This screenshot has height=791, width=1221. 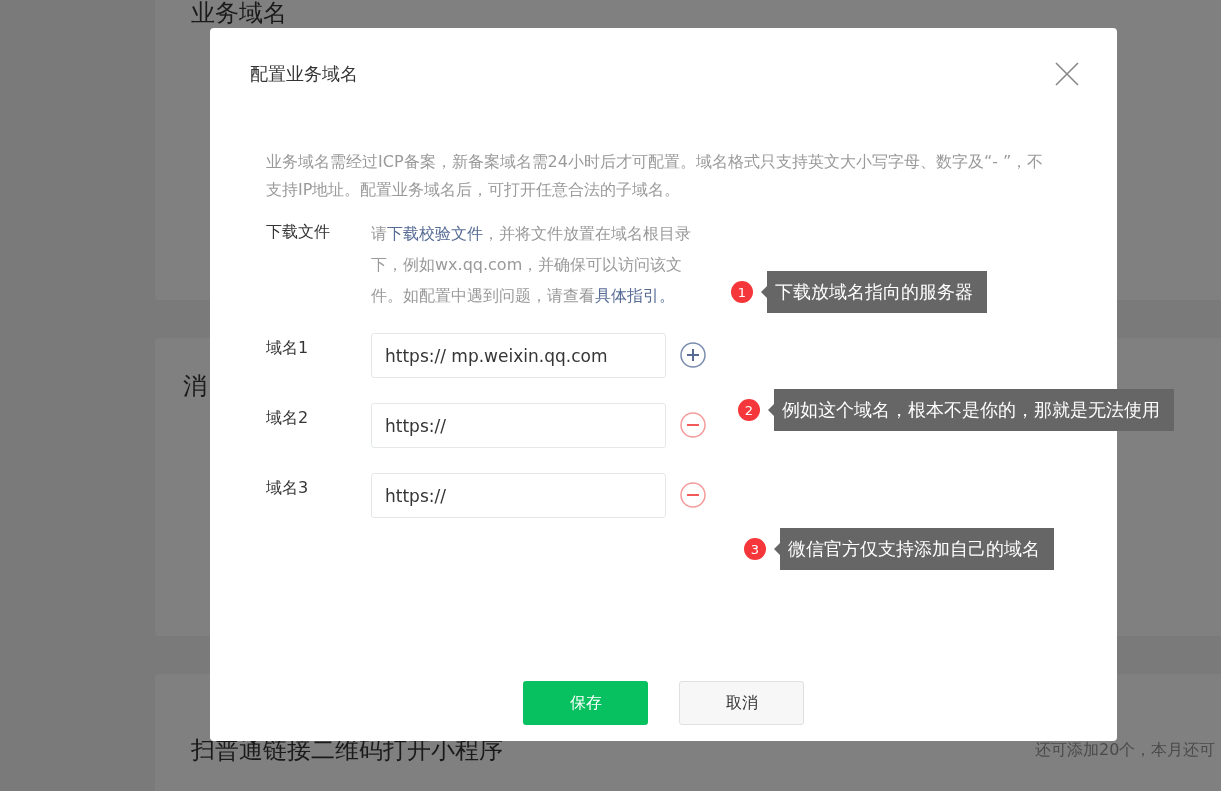 What do you see at coordinates (288, 418) in the screenshot?
I see `field-label: 域名2` at bounding box center [288, 418].